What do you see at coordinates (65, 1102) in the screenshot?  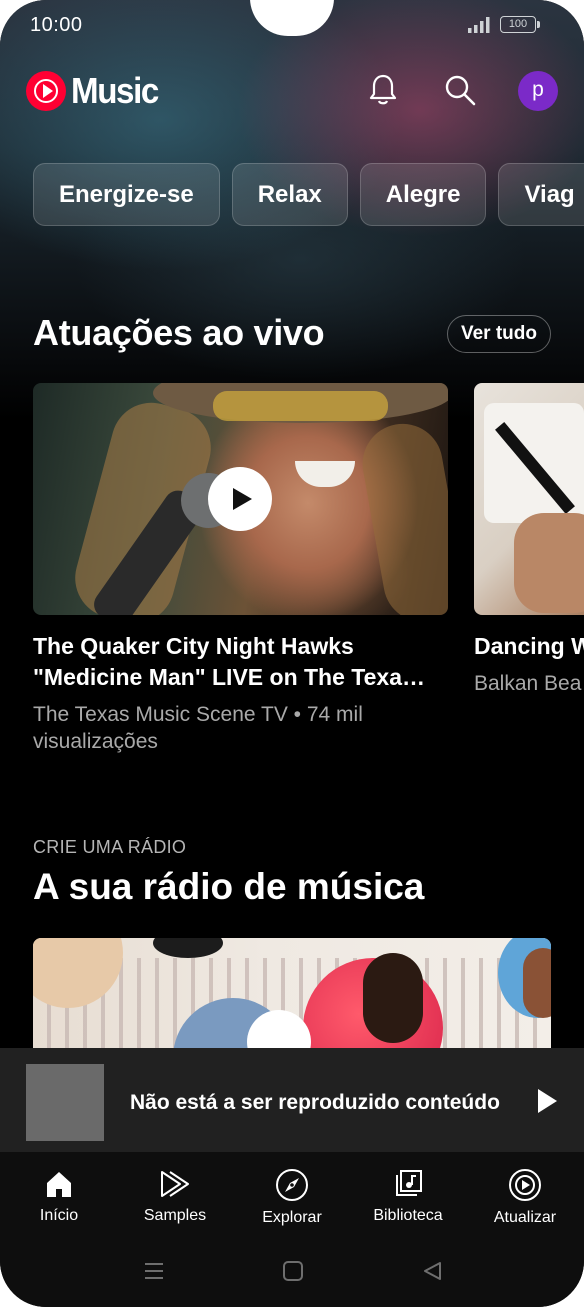 I see `mini-player-thumbnail` at bounding box center [65, 1102].